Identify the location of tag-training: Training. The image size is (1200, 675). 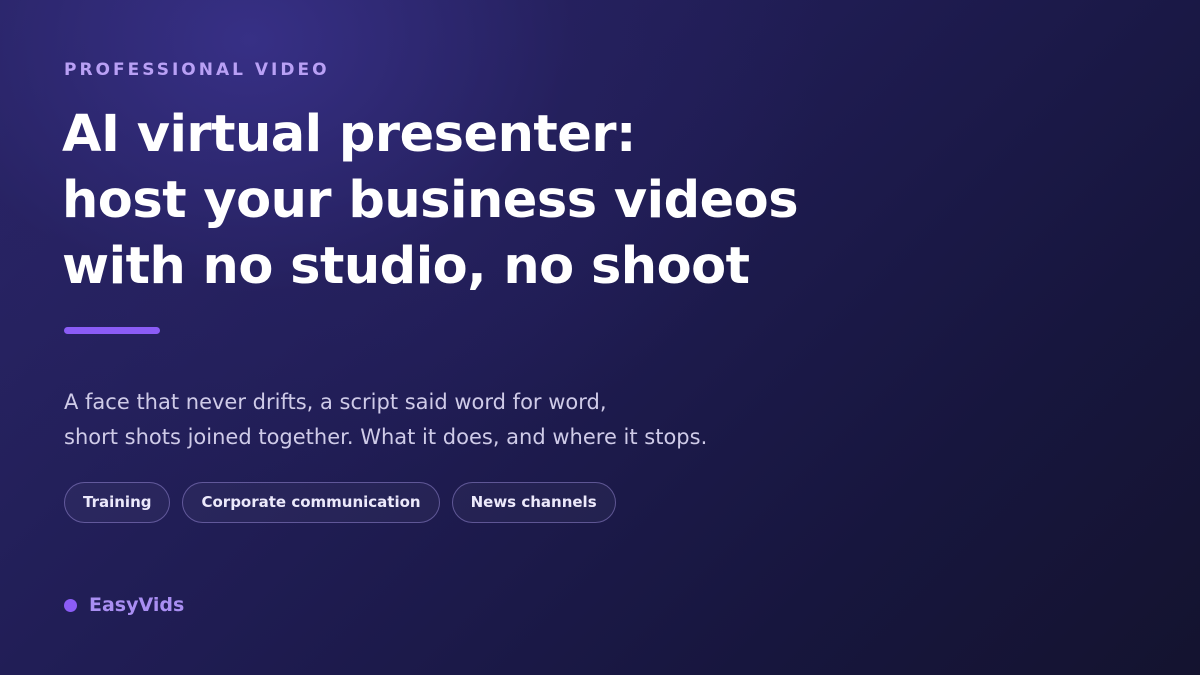
(117, 502).